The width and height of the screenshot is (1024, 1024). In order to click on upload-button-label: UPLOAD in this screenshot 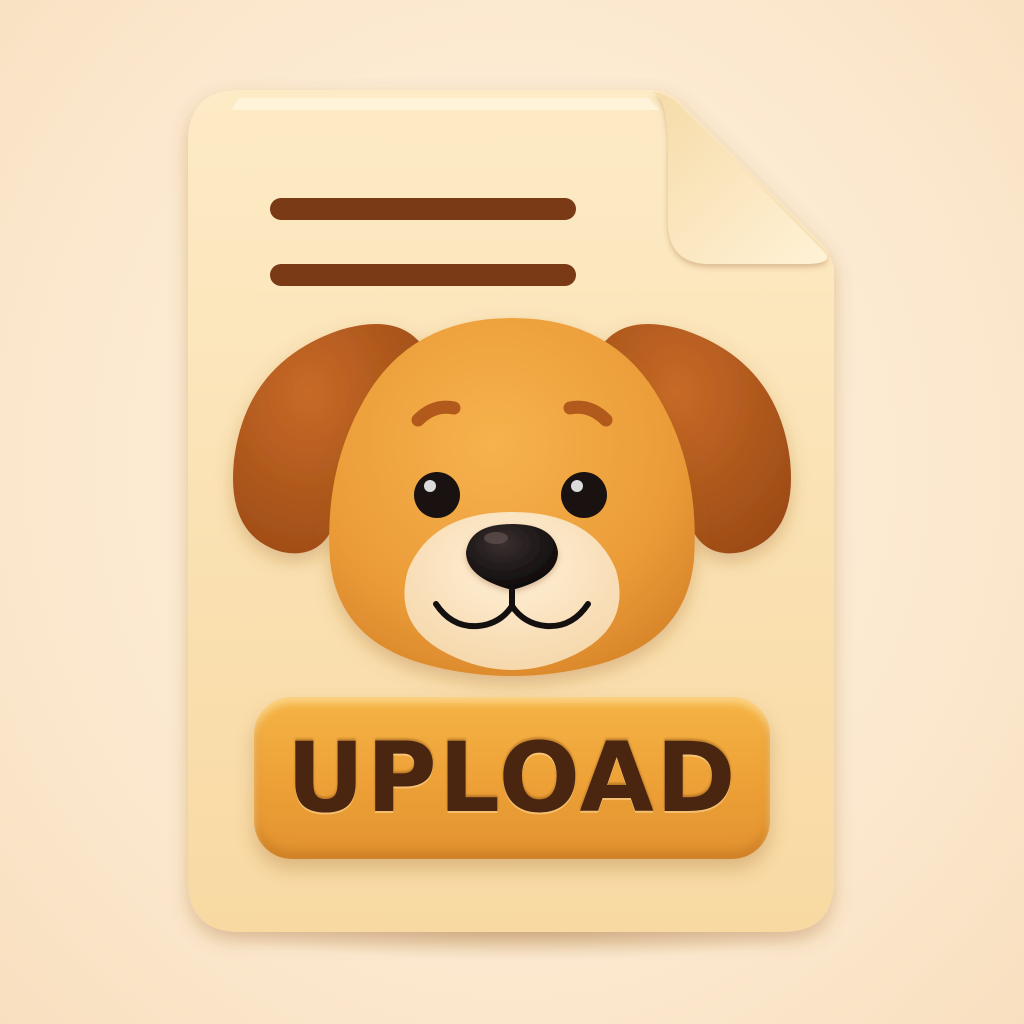, I will do `click(512, 778)`.